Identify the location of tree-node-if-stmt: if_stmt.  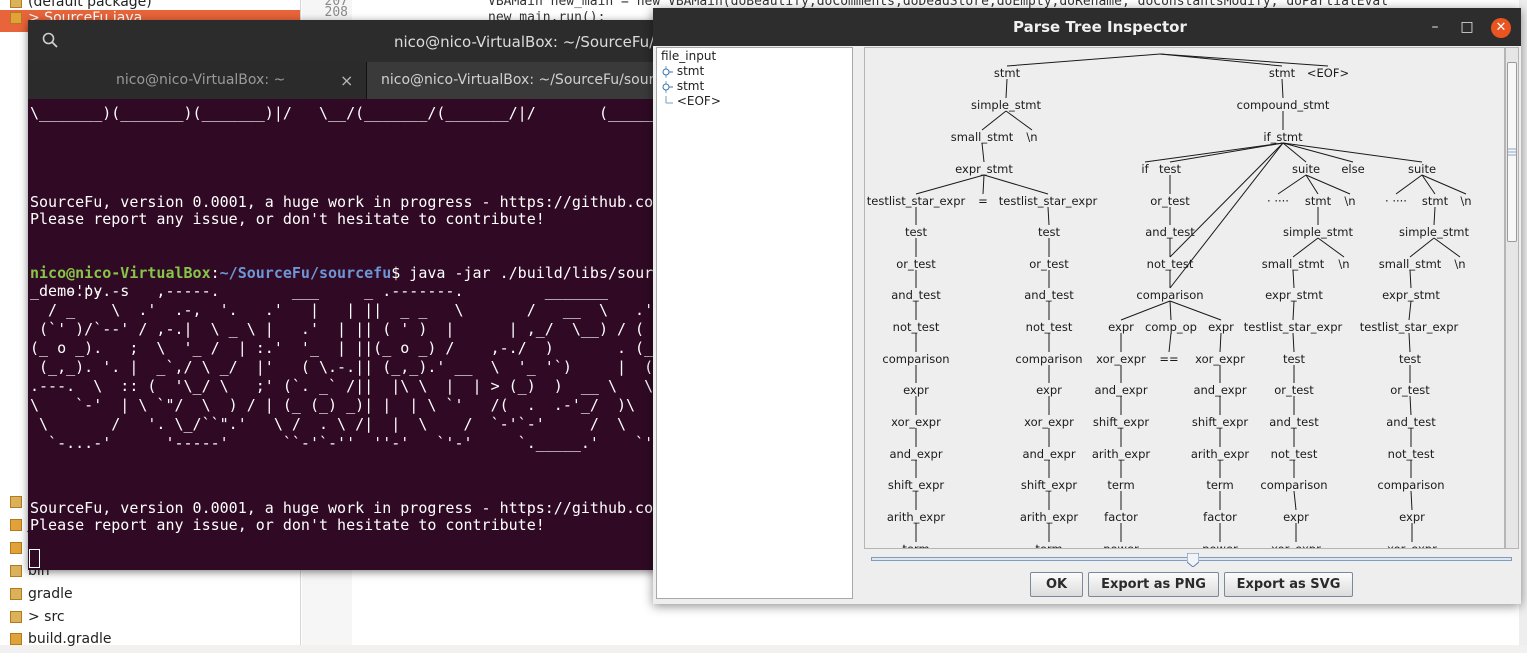
(1283, 137).